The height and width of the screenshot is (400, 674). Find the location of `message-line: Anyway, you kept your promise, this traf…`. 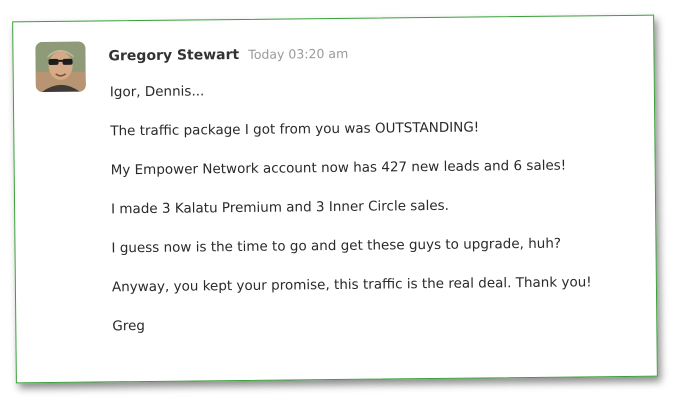

message-line: Anyway, you kept your promise, this traf… is located at coordinates (351, 285).